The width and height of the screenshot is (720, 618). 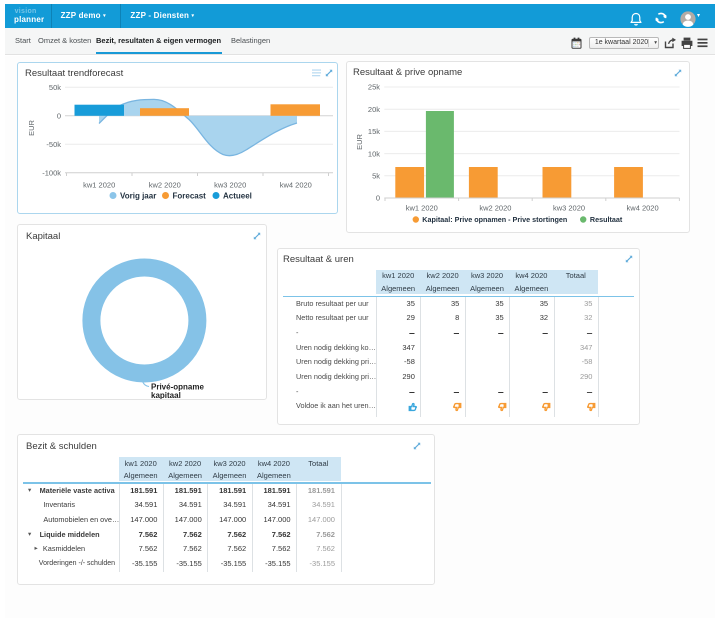 What do you see at coordinates (166, 395) in the screenshot?
I see `svg-text: kapitaal` at bounding box center [166, 395].